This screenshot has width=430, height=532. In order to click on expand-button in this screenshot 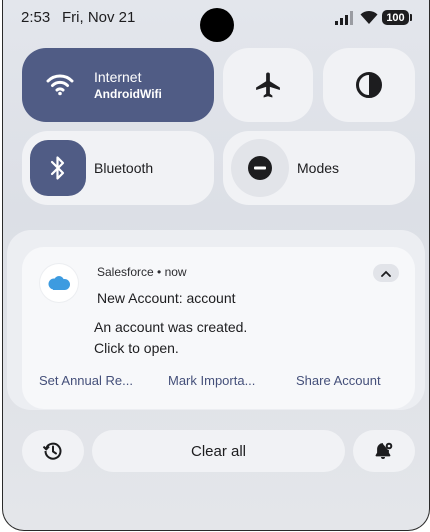, I will do `click(386, 273)`.